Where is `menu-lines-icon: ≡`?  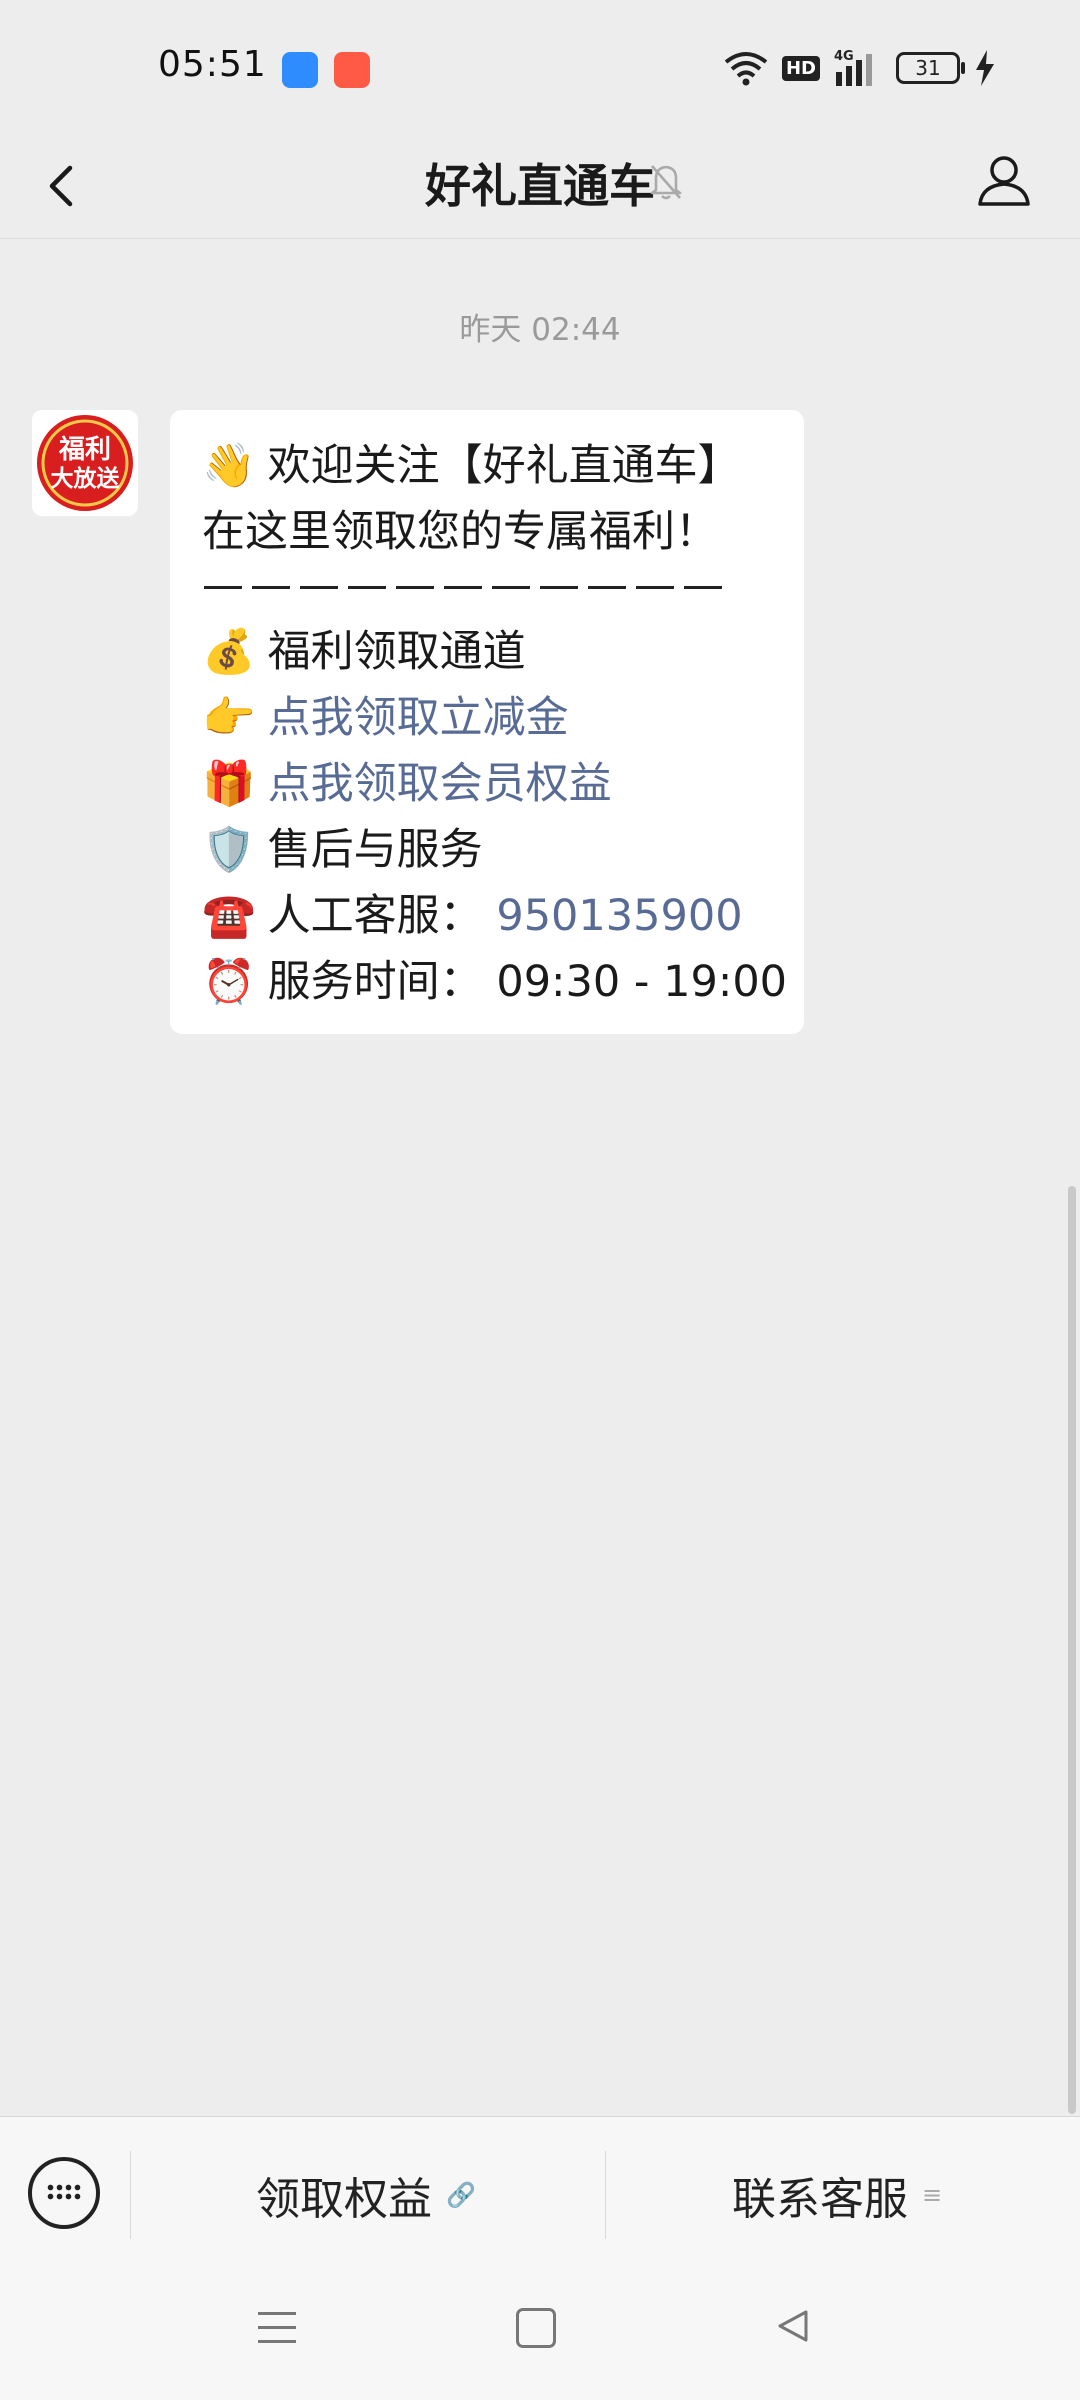 menu-lines-icon: ≡ is located at coordinates (932, 2195).